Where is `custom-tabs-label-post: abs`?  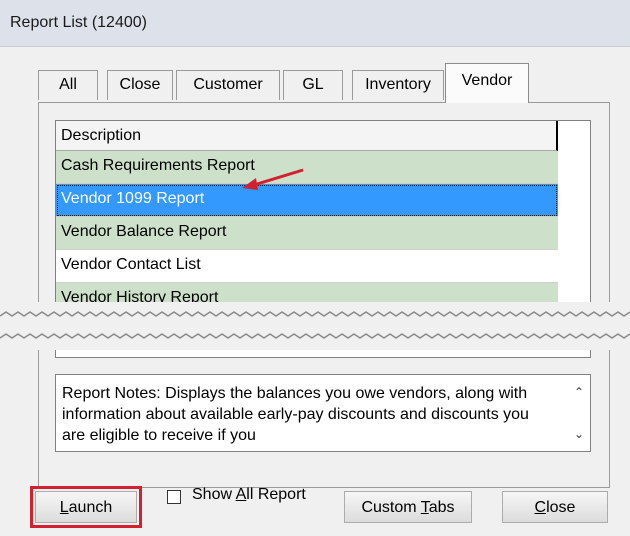 custom-tabs-label-post: abs is located at coordinates (441, 507).